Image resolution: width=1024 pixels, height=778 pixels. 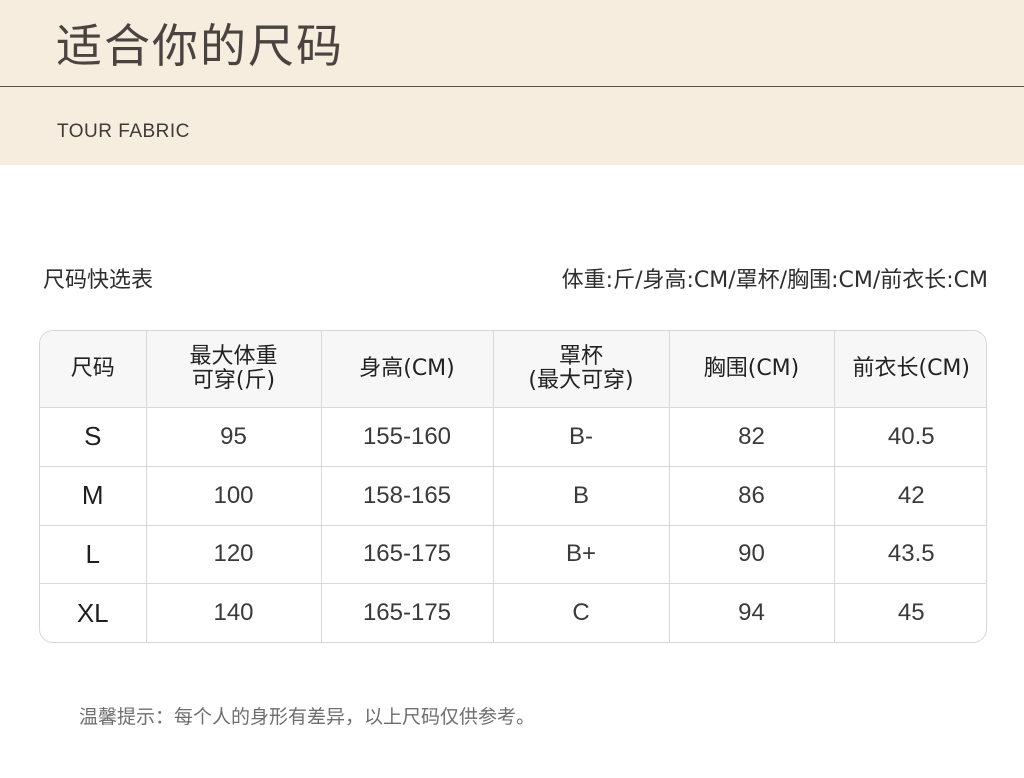 I want to click on table-row: XL 140 165-175 C 94 45, so click(x=513, y=612).